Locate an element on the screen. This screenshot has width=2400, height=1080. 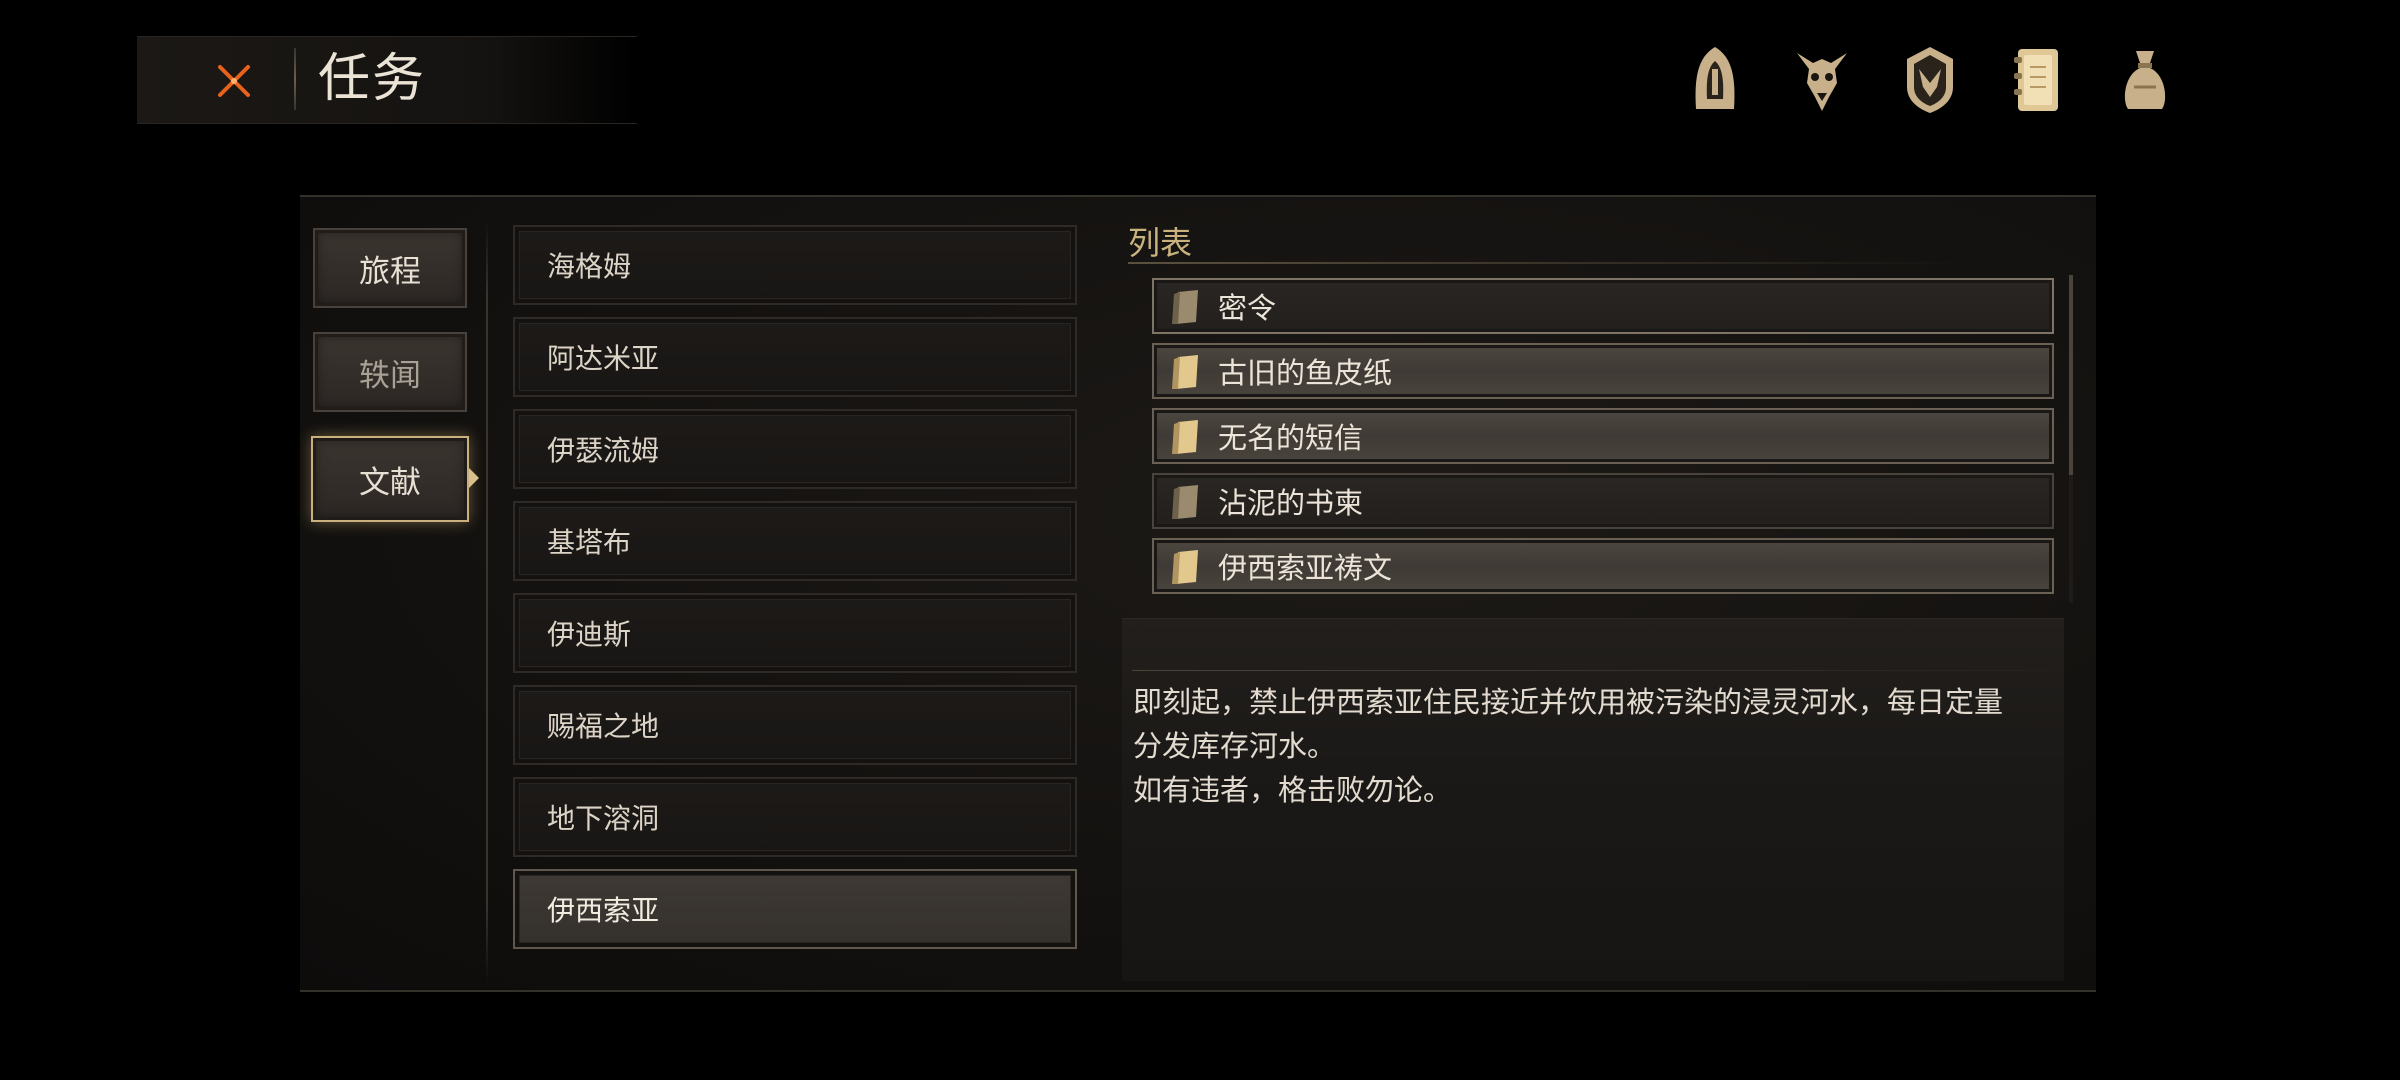
pouch-bag-icon-button is located at coordinates (2145, 80).